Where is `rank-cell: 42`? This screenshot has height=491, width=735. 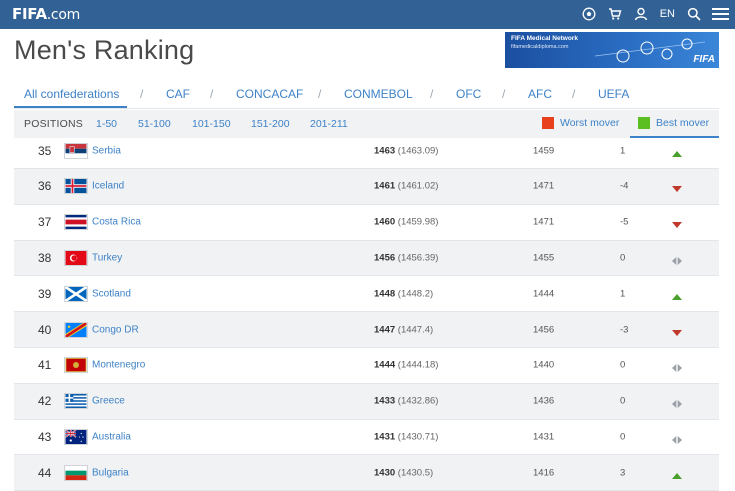 rank-cell: 42 is located at coordinates (45, 401).